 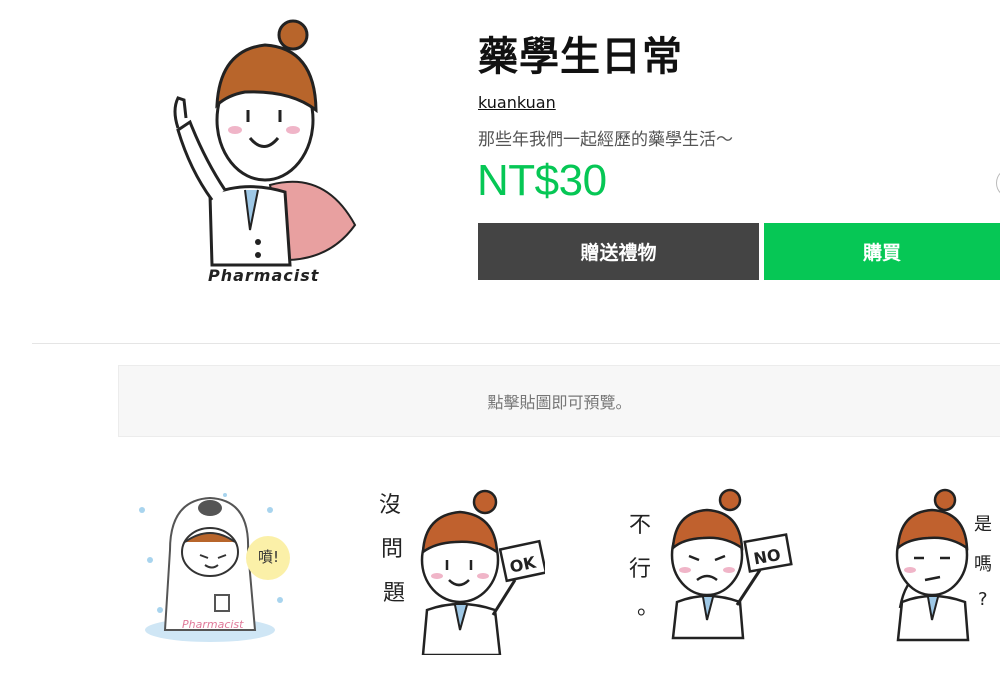 I want to click on buy-button: 購買, so click(x=882, y=251).